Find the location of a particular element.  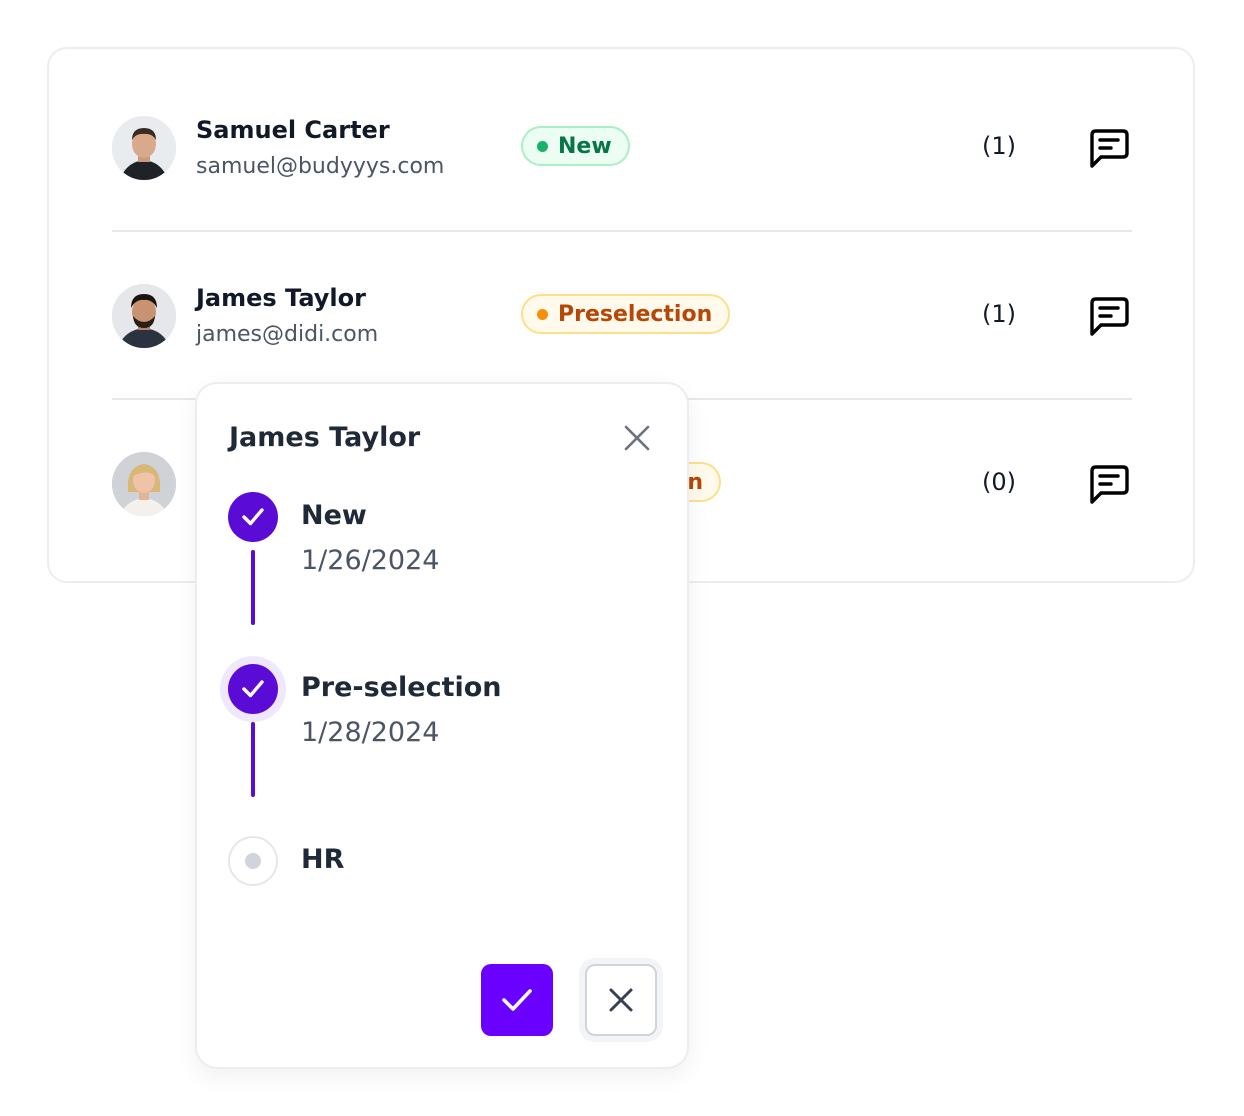

step-current-icon is located at coordinates (253, 689).